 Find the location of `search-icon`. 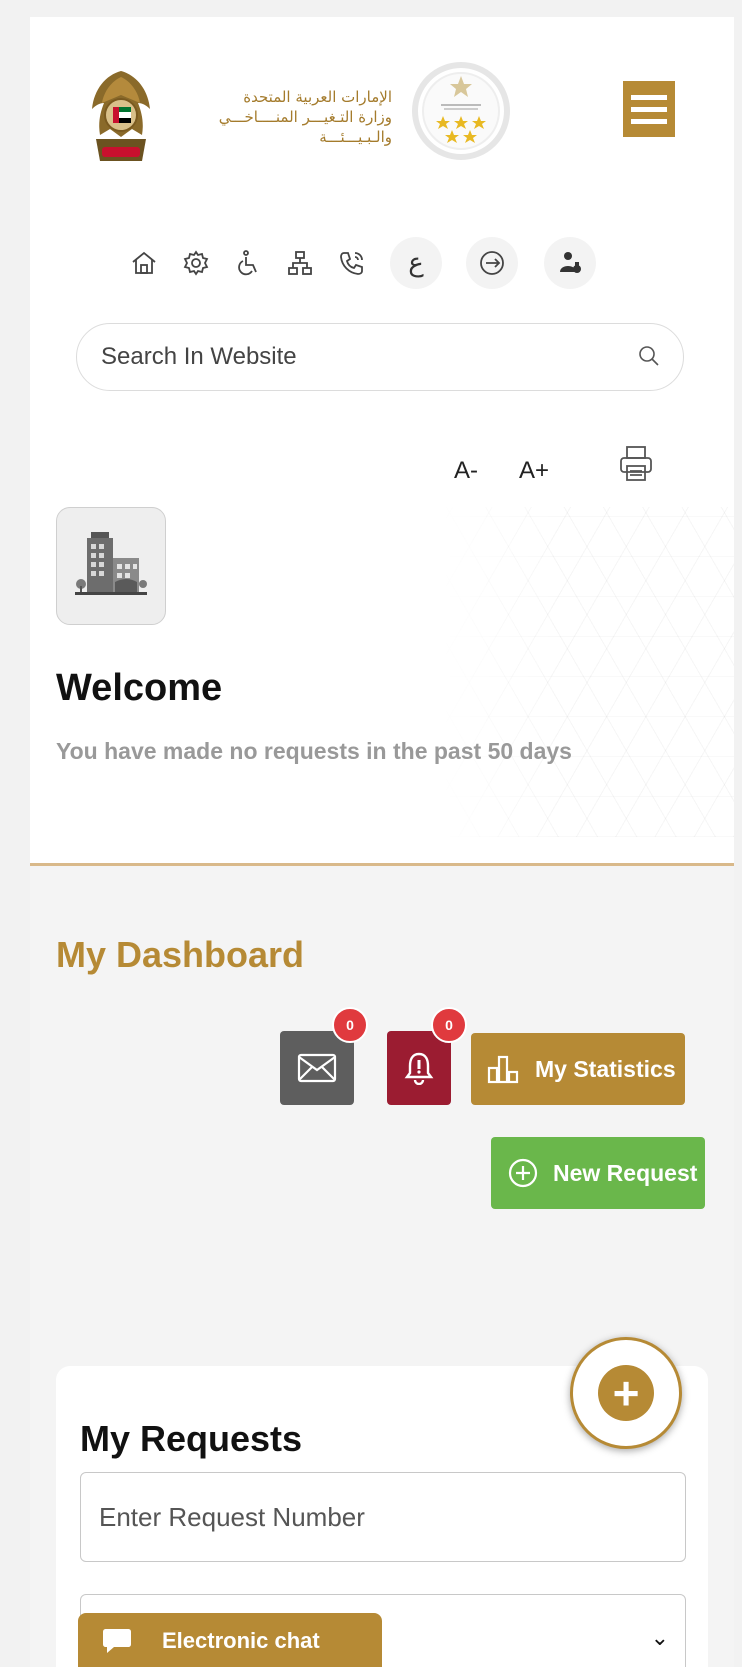

search-icon is located at coordinates (649, 356).